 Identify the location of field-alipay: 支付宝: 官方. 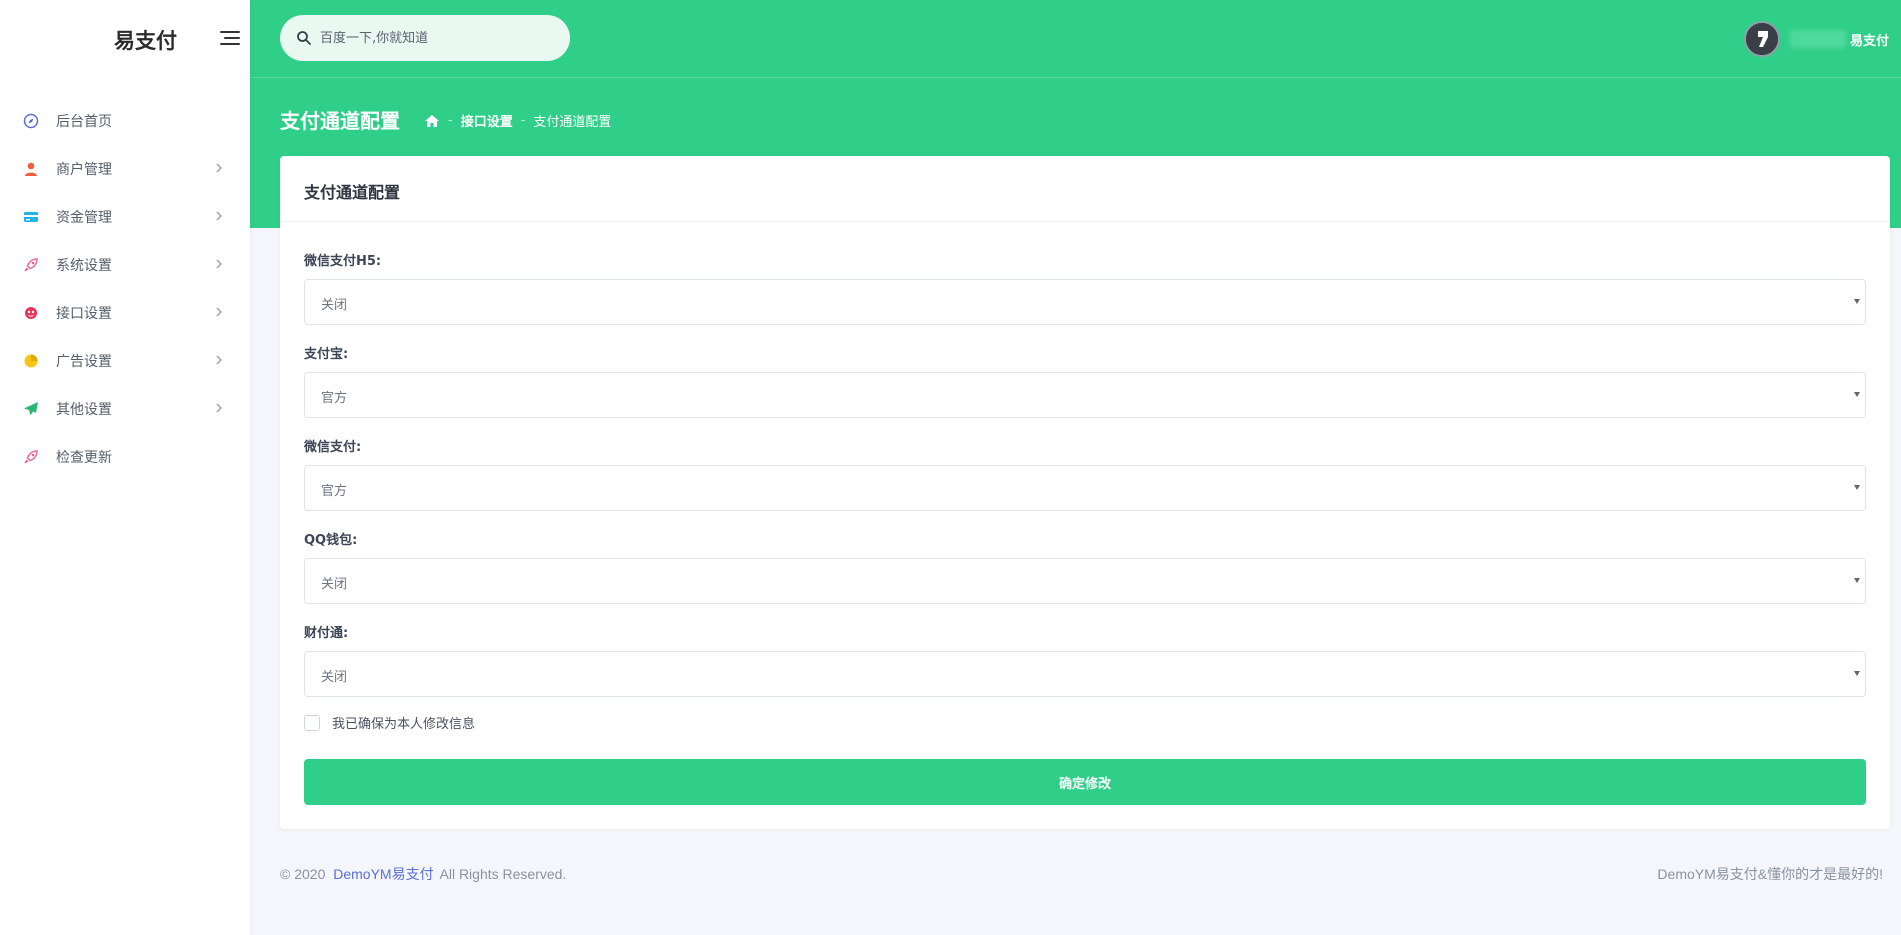
(1085, 380).